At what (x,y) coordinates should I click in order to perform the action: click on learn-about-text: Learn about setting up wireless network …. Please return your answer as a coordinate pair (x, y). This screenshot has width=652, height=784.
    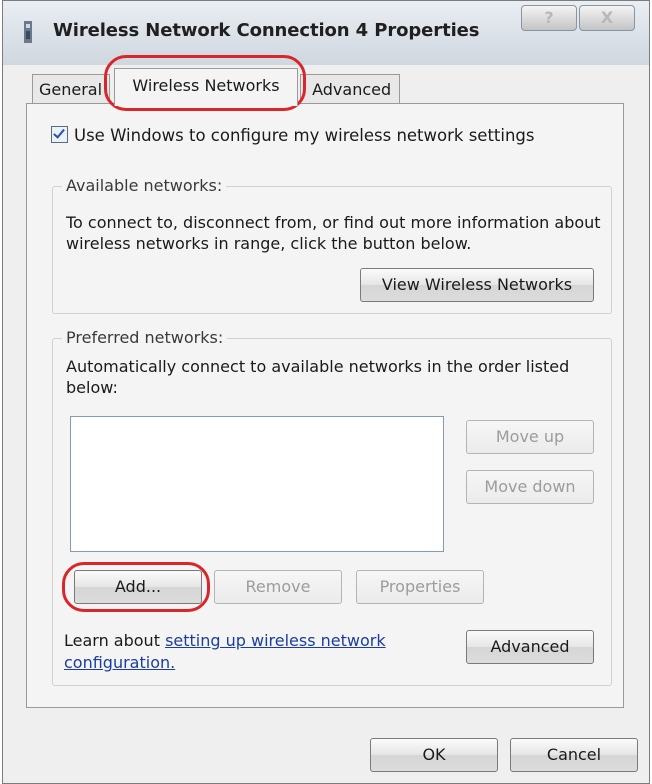
    Looking at the image, I should click on (259, 652).